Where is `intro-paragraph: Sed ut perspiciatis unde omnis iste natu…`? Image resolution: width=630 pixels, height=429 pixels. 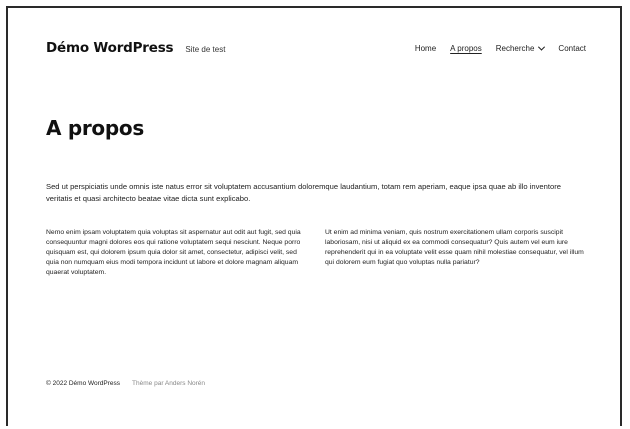 intro-paragraph: Sed ut perspiciatis unde omnis iste natu… is located at coordinates (303, 192).